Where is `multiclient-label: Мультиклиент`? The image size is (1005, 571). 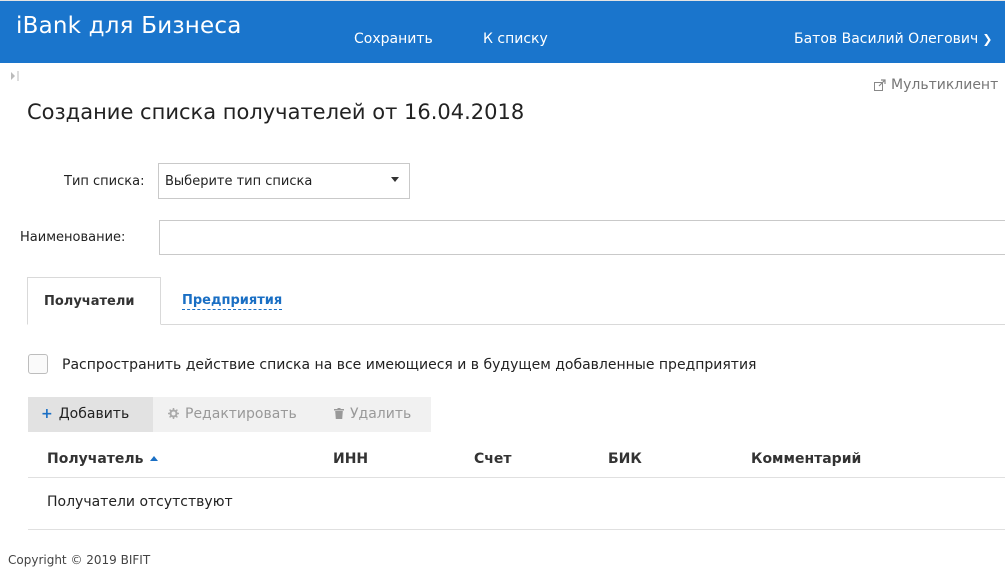
multiclient-label: Мультиклиент is located at coordinates (945, 85).